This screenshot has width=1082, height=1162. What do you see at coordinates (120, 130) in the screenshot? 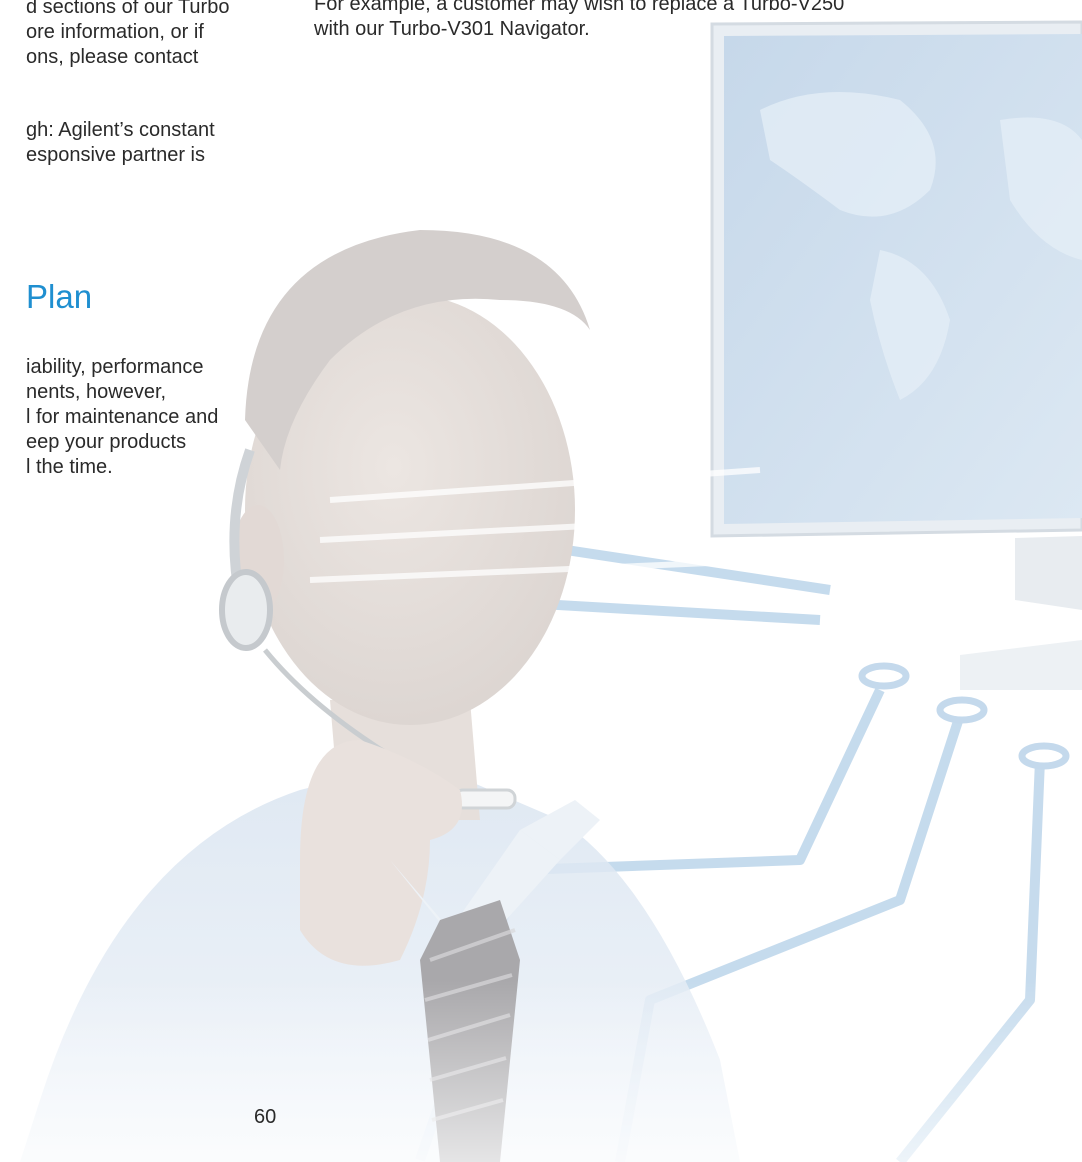
I see `text-line: gh: Agilent’s constant` at bounding box center [120, 130].